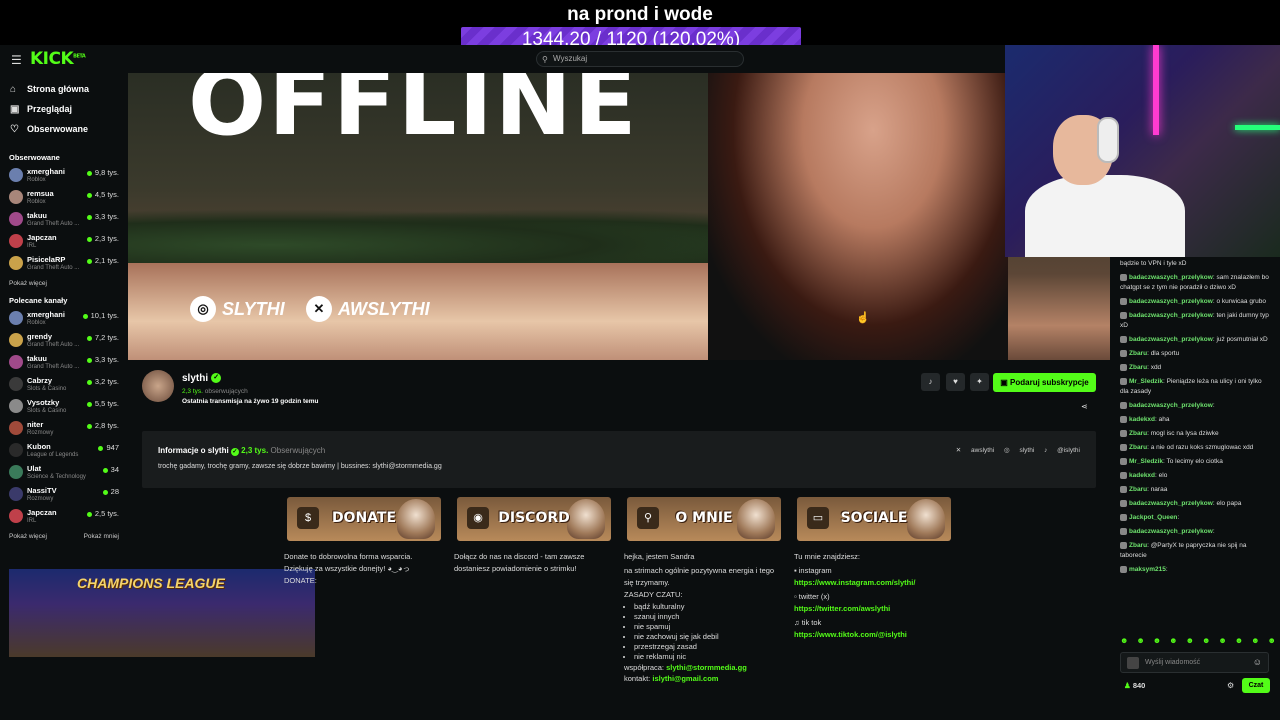  Describe the element at coordinates (64, 450) in the screenshot. I see `sidebar-channel: Kubon League of Legends 947` at that location.